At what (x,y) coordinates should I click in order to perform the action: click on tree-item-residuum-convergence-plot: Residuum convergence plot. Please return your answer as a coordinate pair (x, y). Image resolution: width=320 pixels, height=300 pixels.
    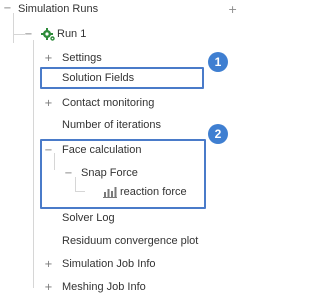
    Looking at the image, I should click on (130, 241).